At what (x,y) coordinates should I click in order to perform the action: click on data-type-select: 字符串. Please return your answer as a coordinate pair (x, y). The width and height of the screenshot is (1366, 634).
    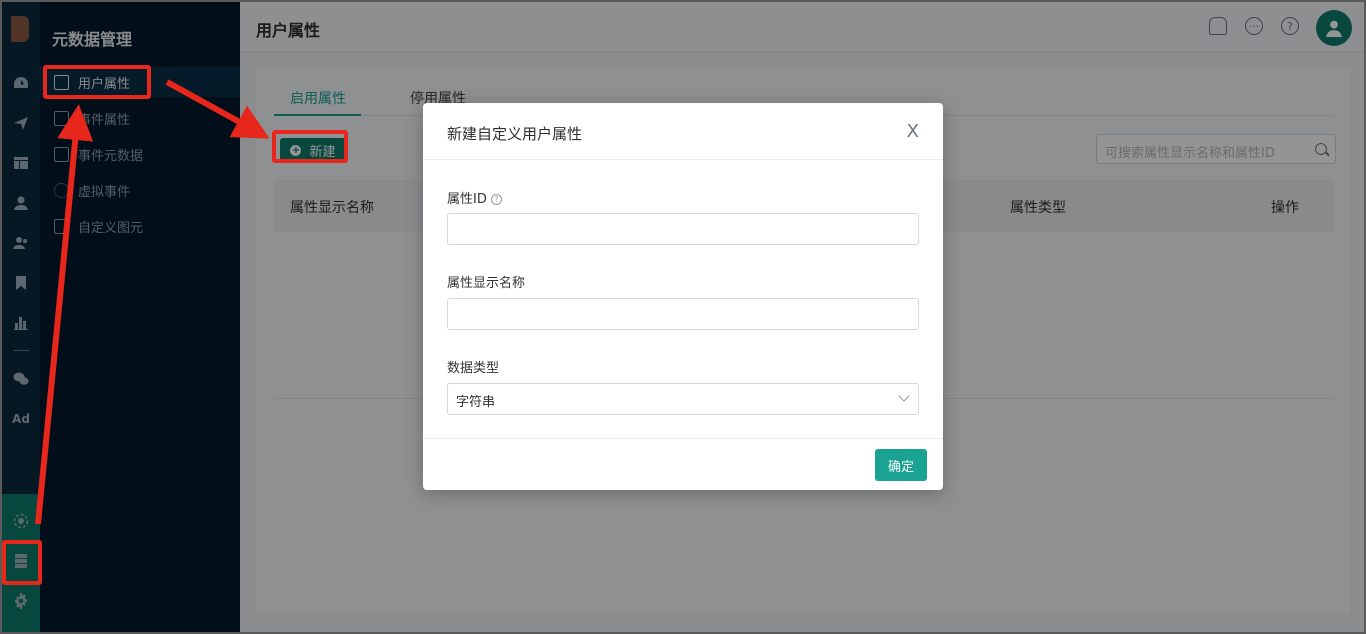
    Looking at the image, I should click on (683, 399).